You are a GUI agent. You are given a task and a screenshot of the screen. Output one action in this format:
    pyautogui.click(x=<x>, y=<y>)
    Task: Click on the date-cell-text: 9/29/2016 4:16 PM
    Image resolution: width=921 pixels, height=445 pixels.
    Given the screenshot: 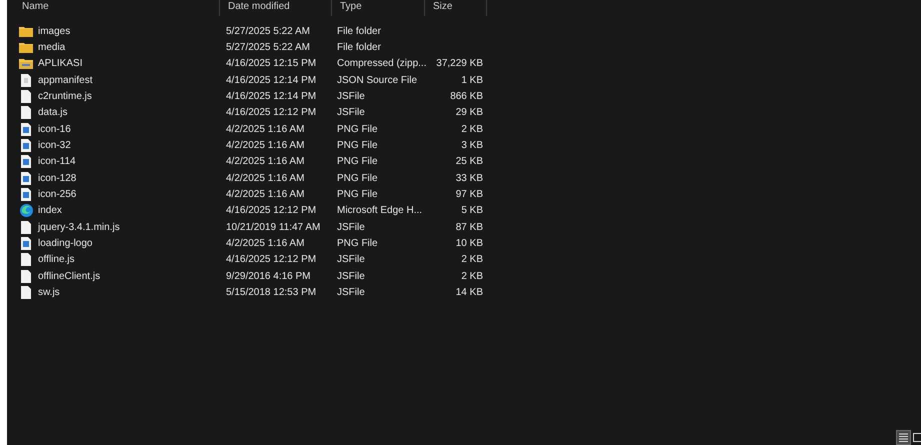 What is the action you would take?
    pyautogui.click(x=269, y=277)
    